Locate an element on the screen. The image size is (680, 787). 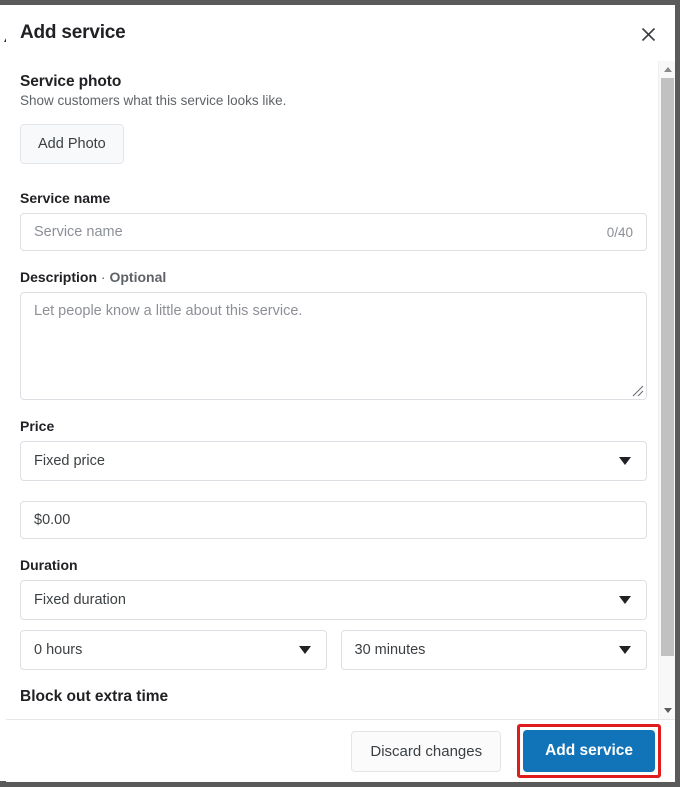
duration-hours-select: 0 hours is located at coordinates (173, 650).